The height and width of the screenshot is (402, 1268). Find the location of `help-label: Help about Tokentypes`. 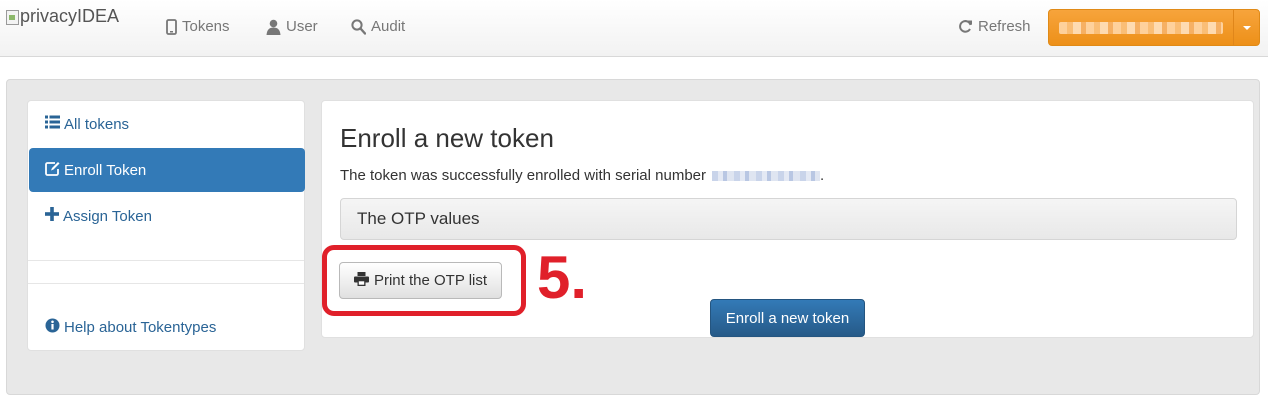

help-label: Help about Tokentypes is located at coordinates (140, 327).